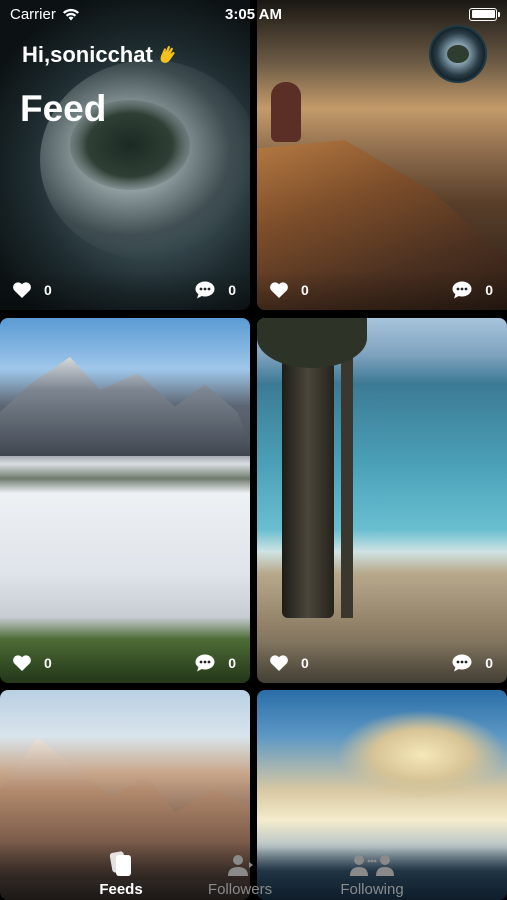 Image resolution: width=507 pixels, height=900 pixels. I want to click on tab-following: Following, so click(372, 871).